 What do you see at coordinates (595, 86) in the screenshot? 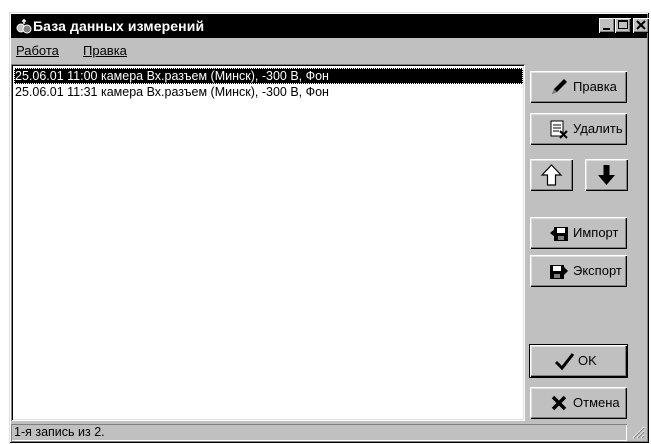
I see `edit-button-label: Правка` at bounding box center [595, 86].